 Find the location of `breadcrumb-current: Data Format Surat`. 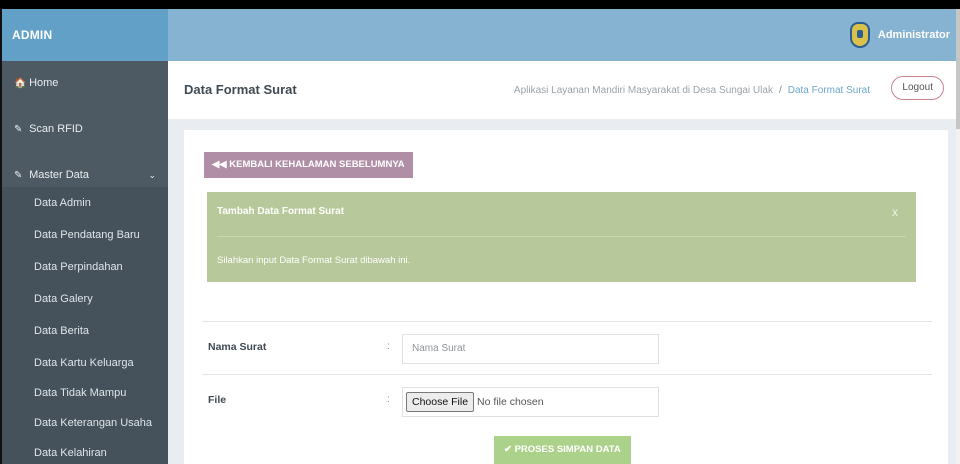

breadcrumb-current: Data Format Surat is located at coordinates (829, 90).